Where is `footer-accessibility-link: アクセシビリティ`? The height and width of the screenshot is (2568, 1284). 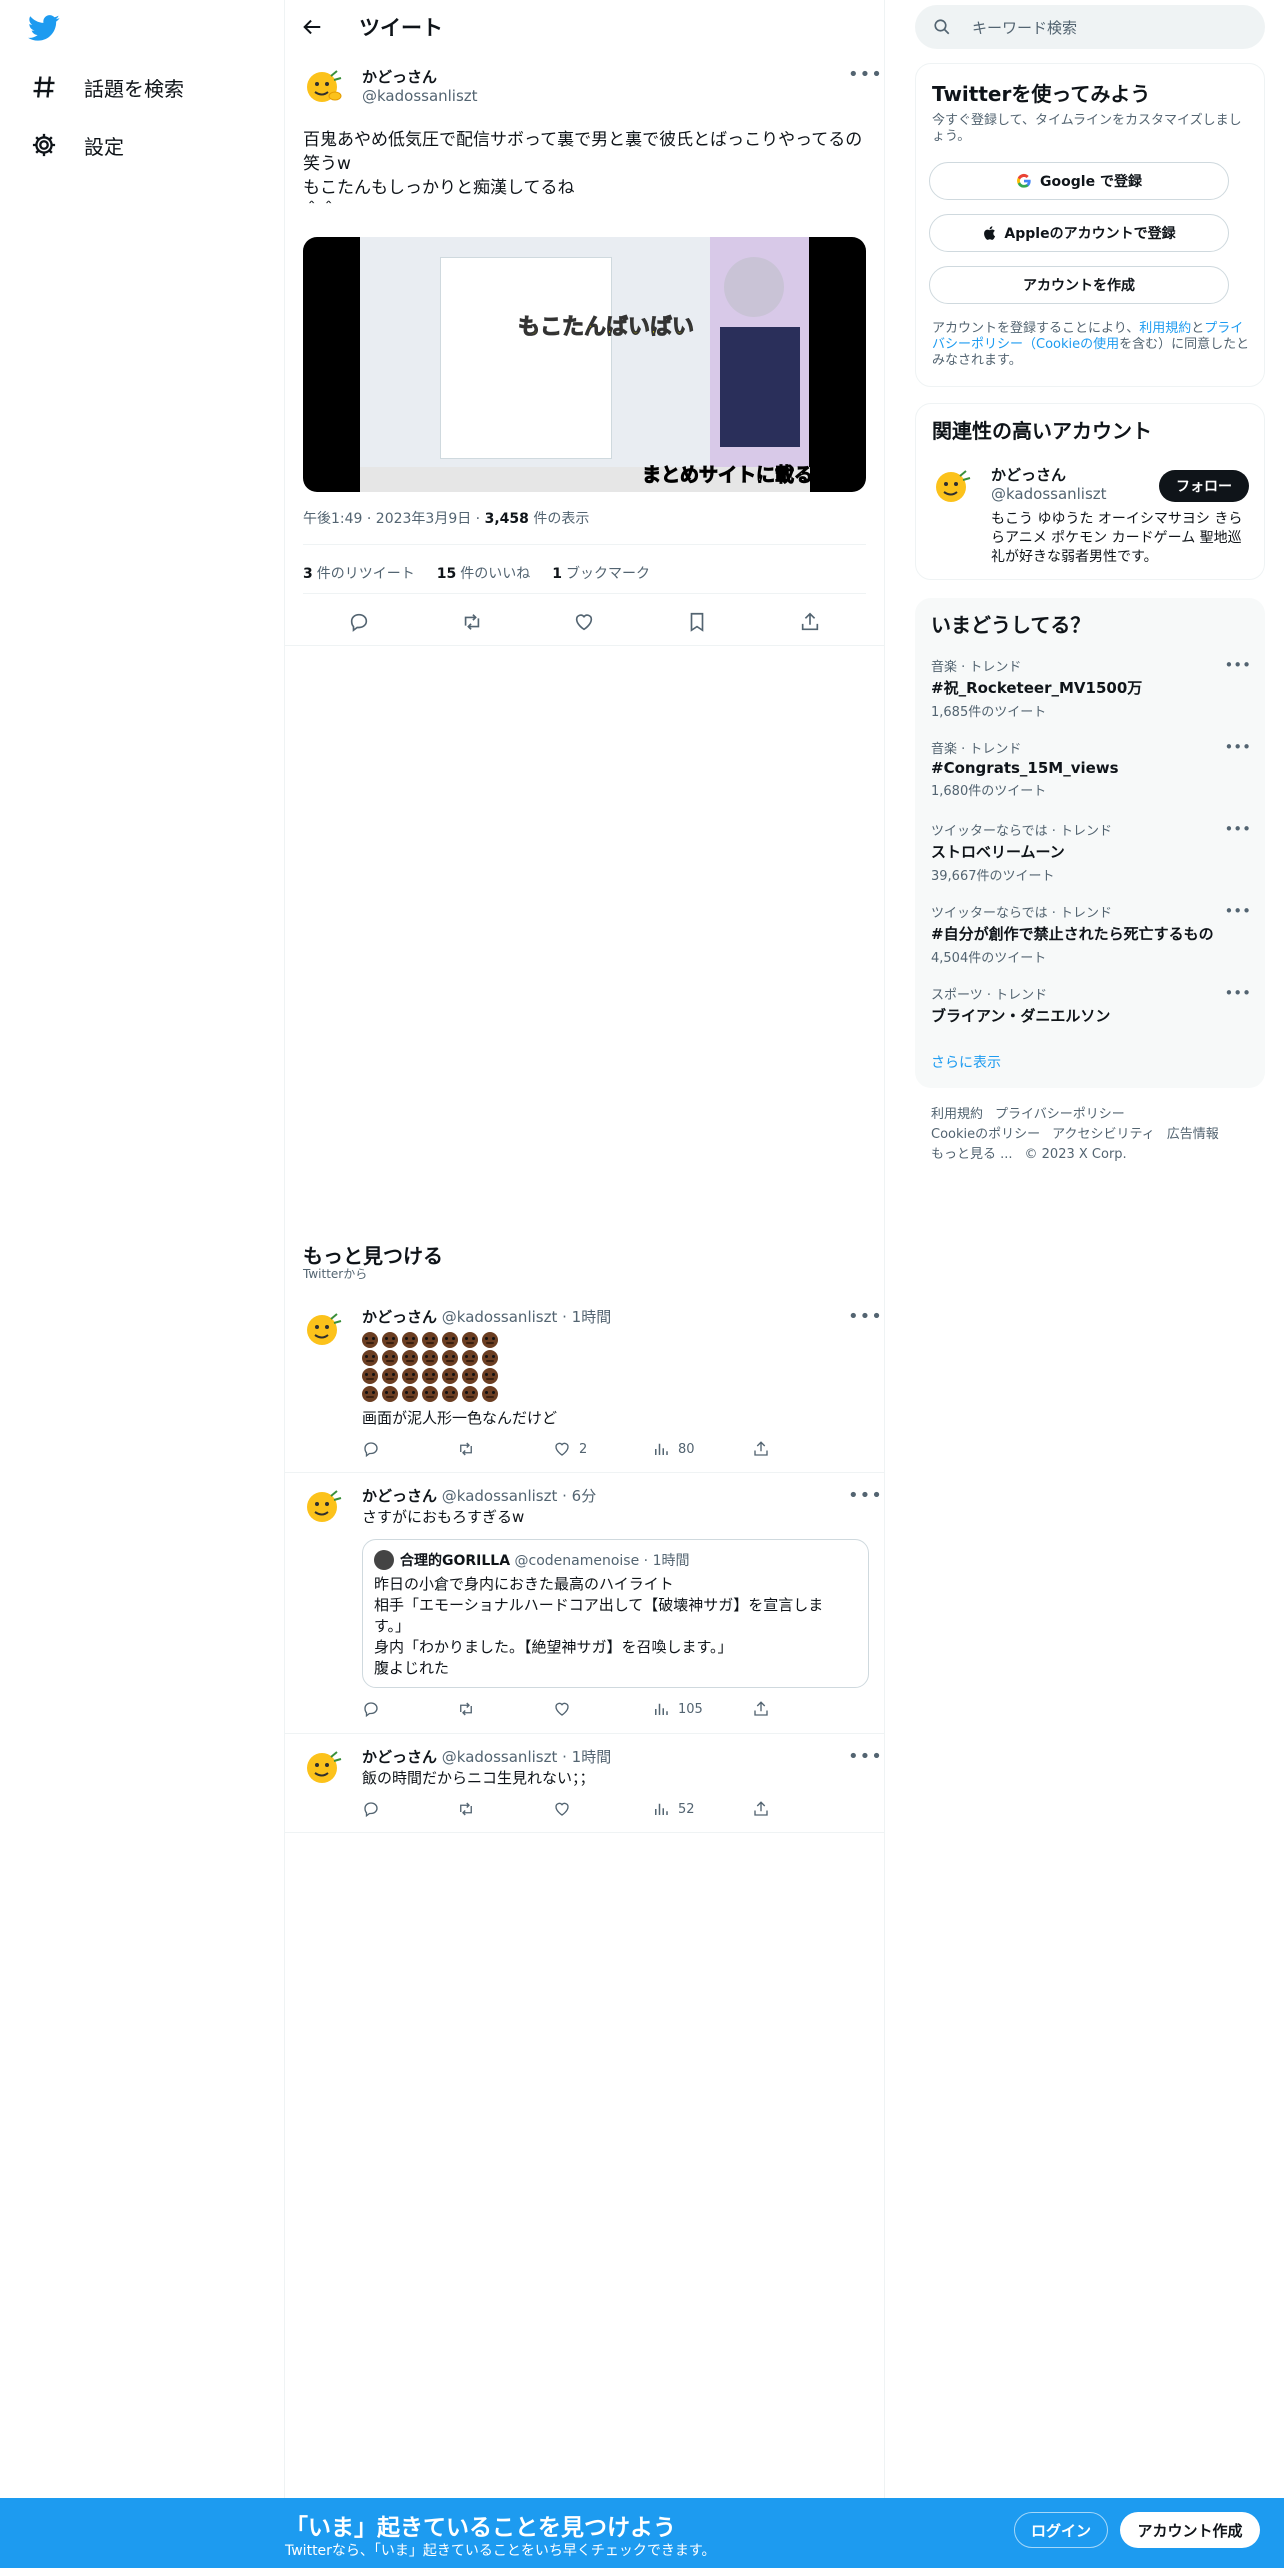 footer-accessibility-link: アクセシビリティ is located at coordinates (1103, 1134).